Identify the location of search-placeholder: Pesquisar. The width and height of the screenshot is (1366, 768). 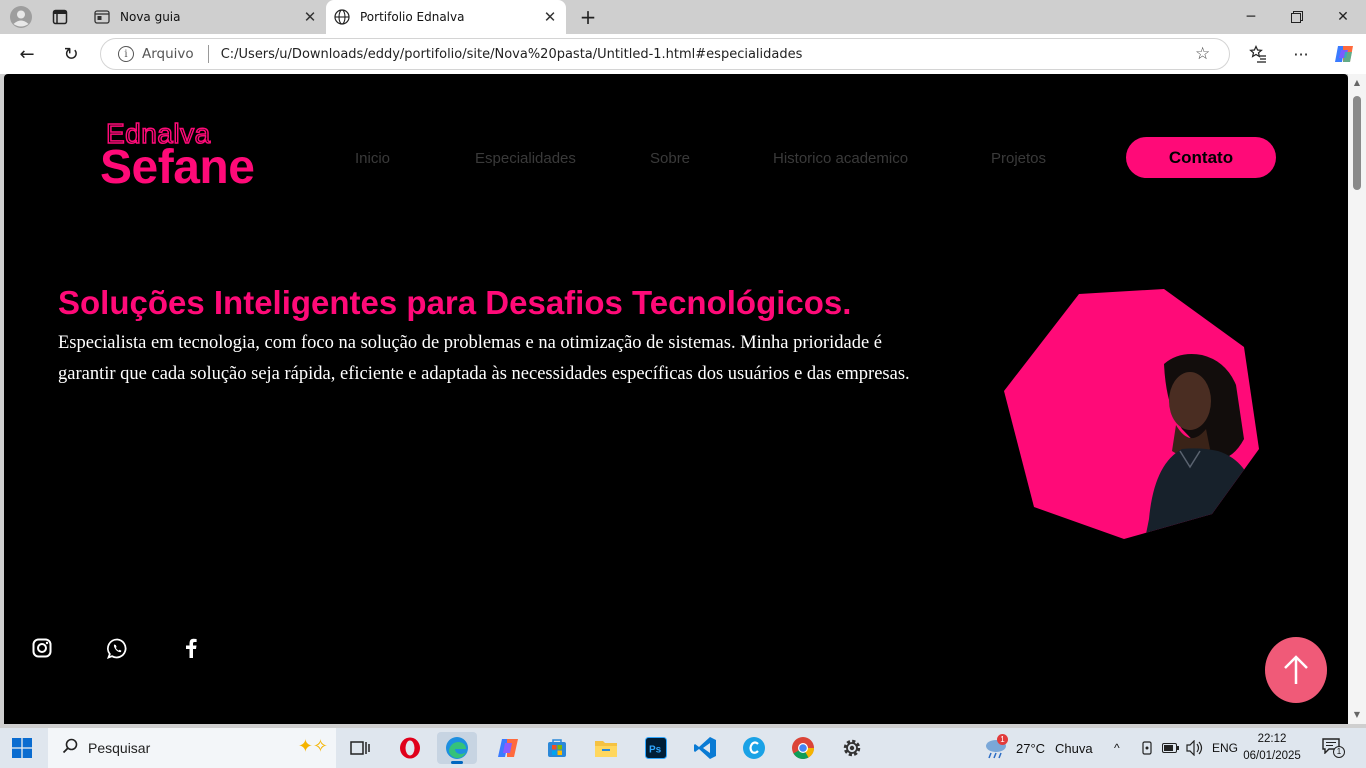
(119, 748).